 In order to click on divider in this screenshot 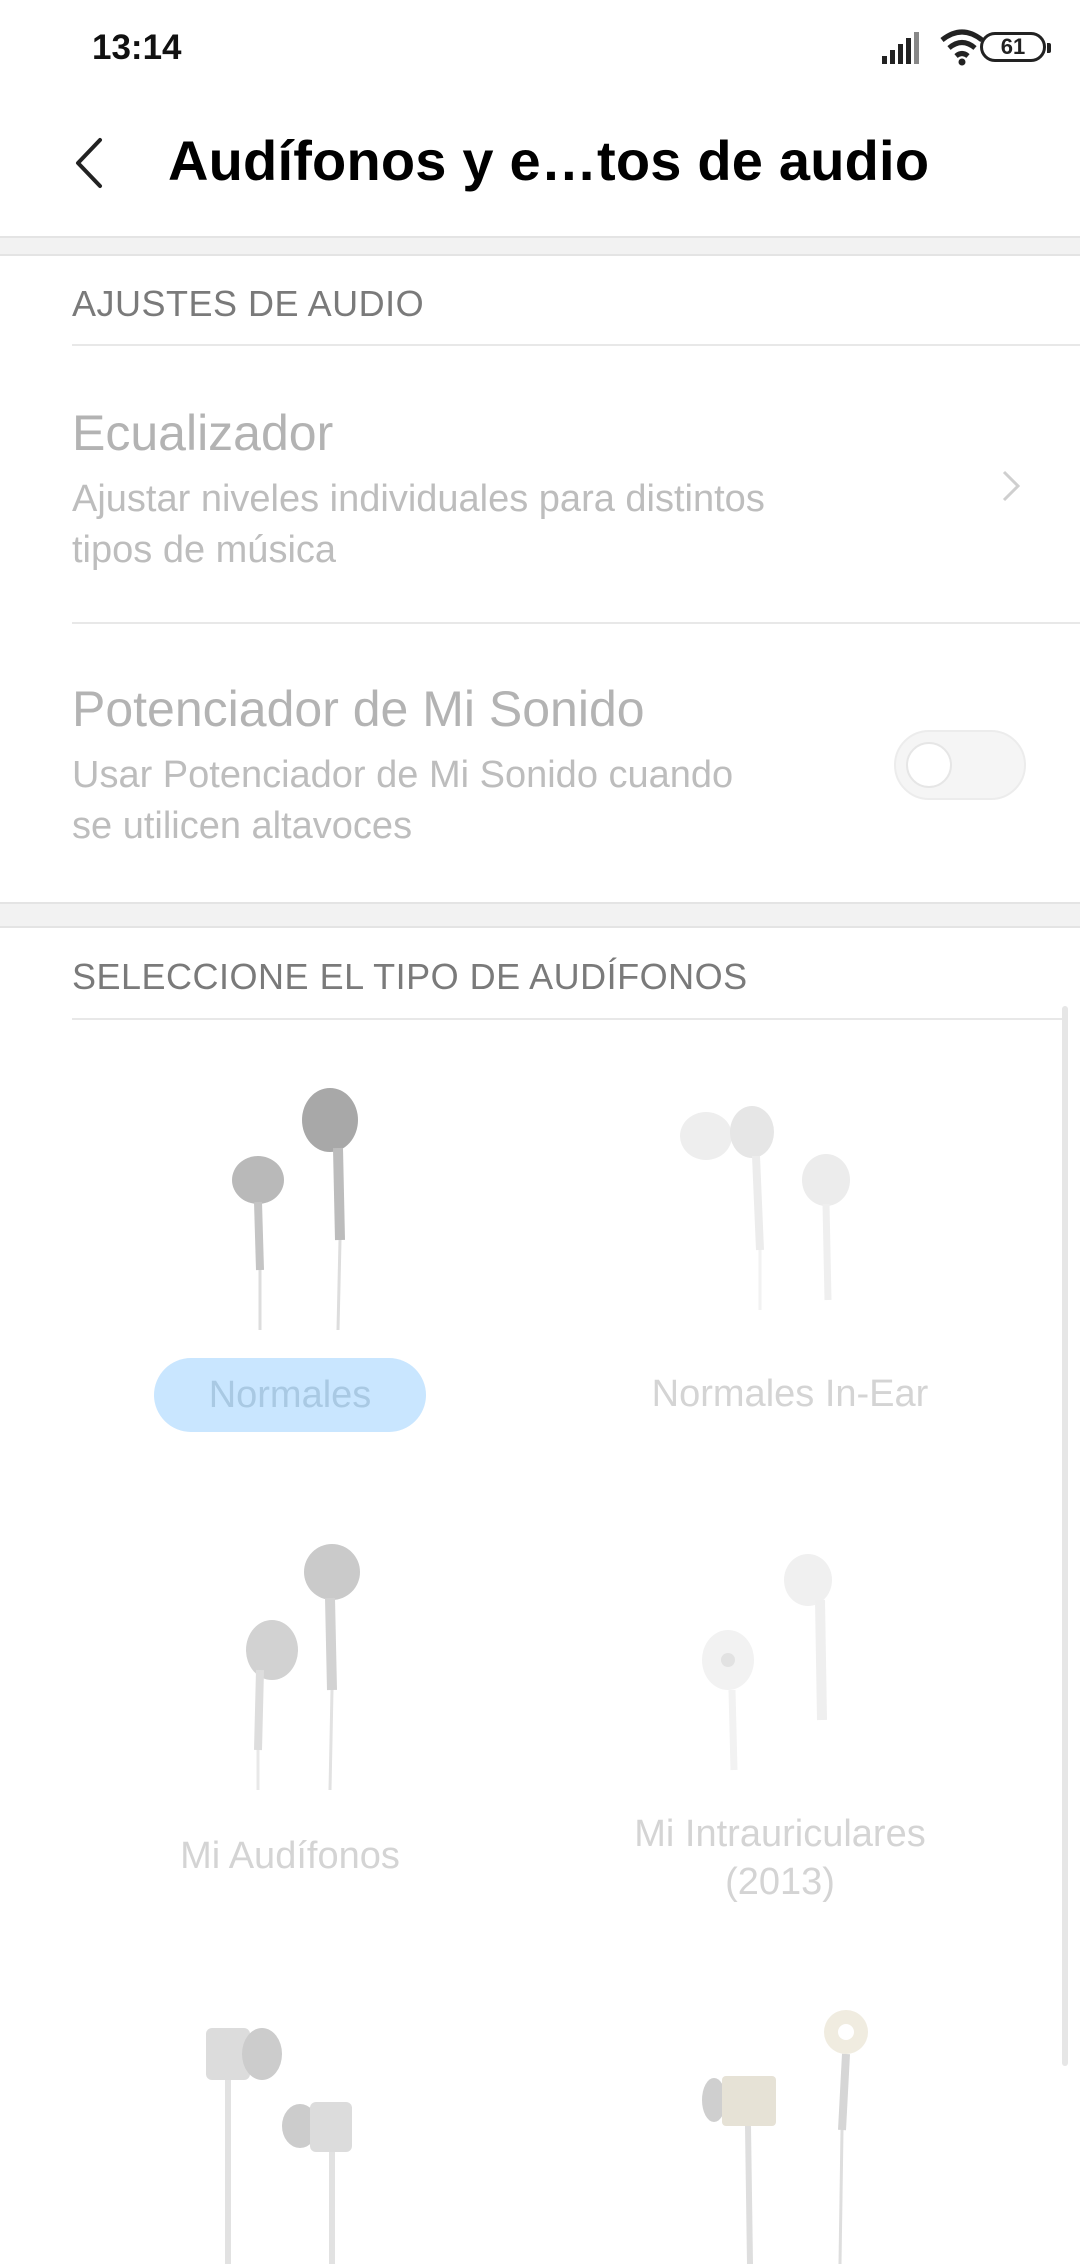, I will do `click(570, 1019)`.